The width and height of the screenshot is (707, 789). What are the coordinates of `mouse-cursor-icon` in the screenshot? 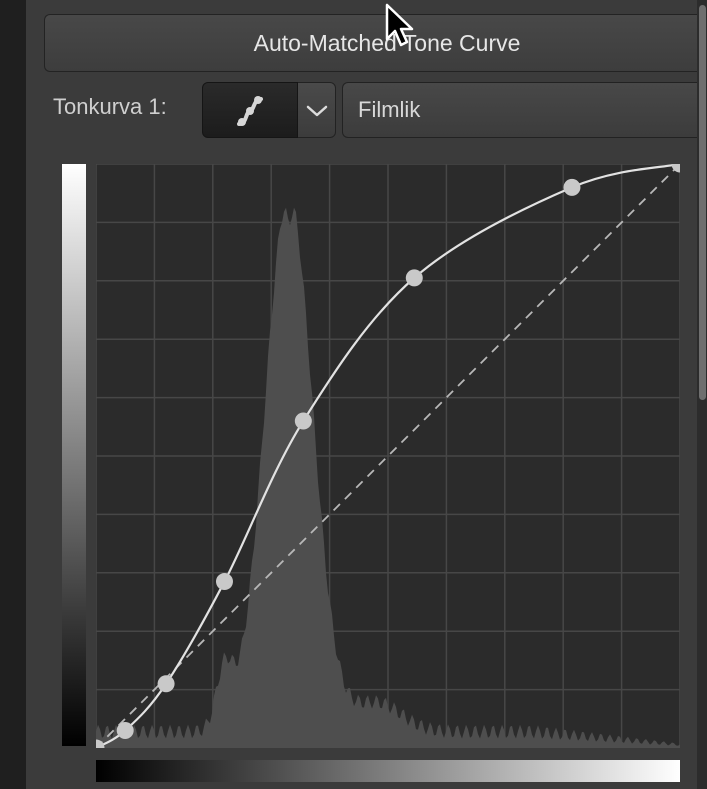 It's located at (399, 25).